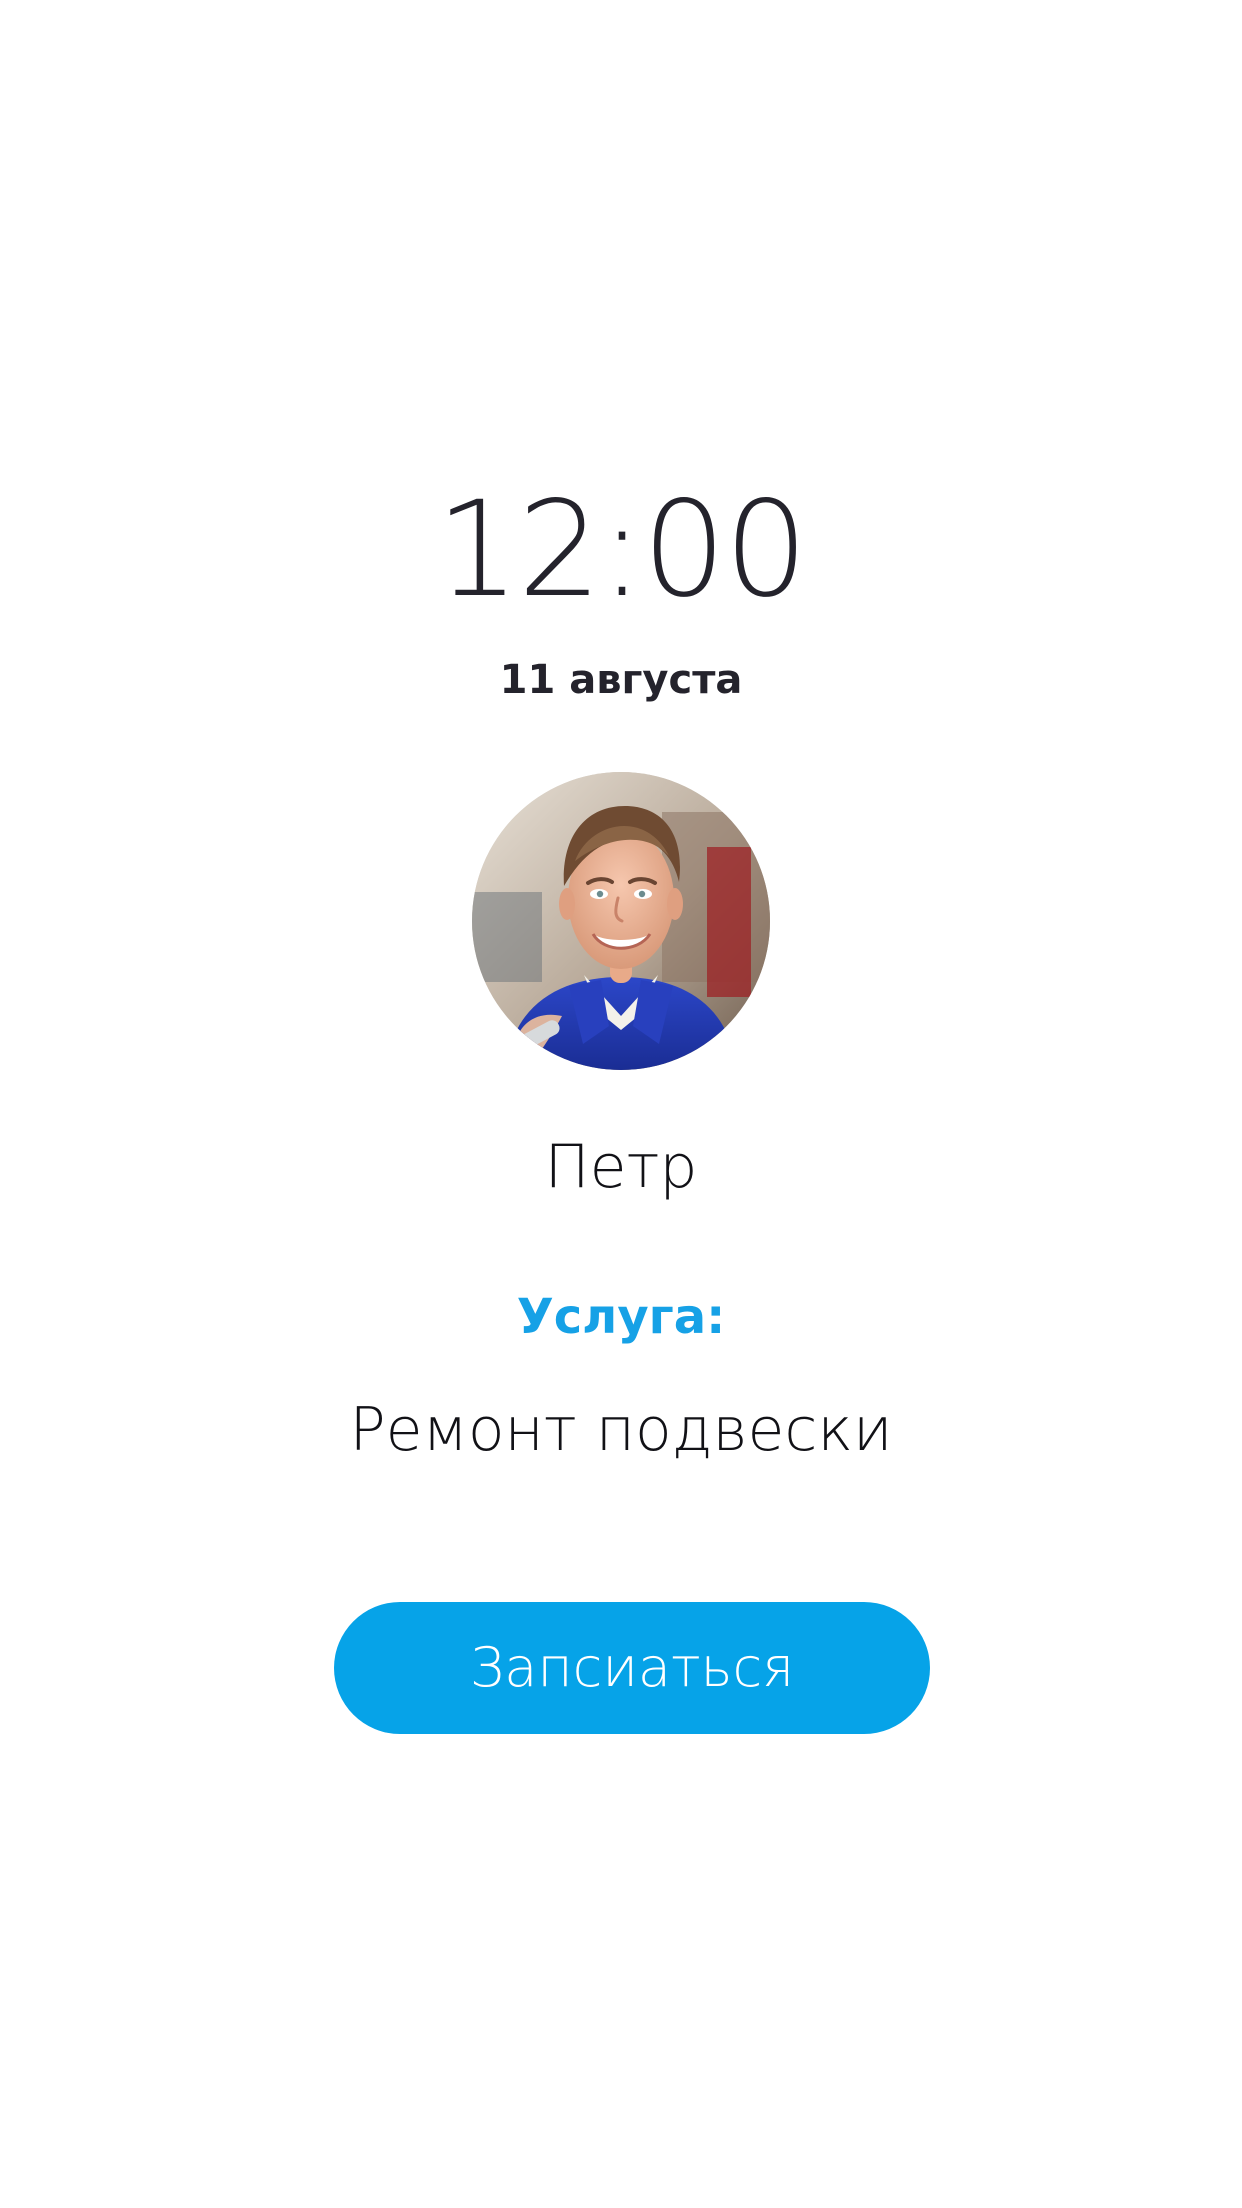 Image resolution: width=1242 pixels, height=2208 pixels. What do you see at coordinates (621, 1317) in the screenshot?
I see `service-label: Услуга:` at bounding box center [621, 1317].